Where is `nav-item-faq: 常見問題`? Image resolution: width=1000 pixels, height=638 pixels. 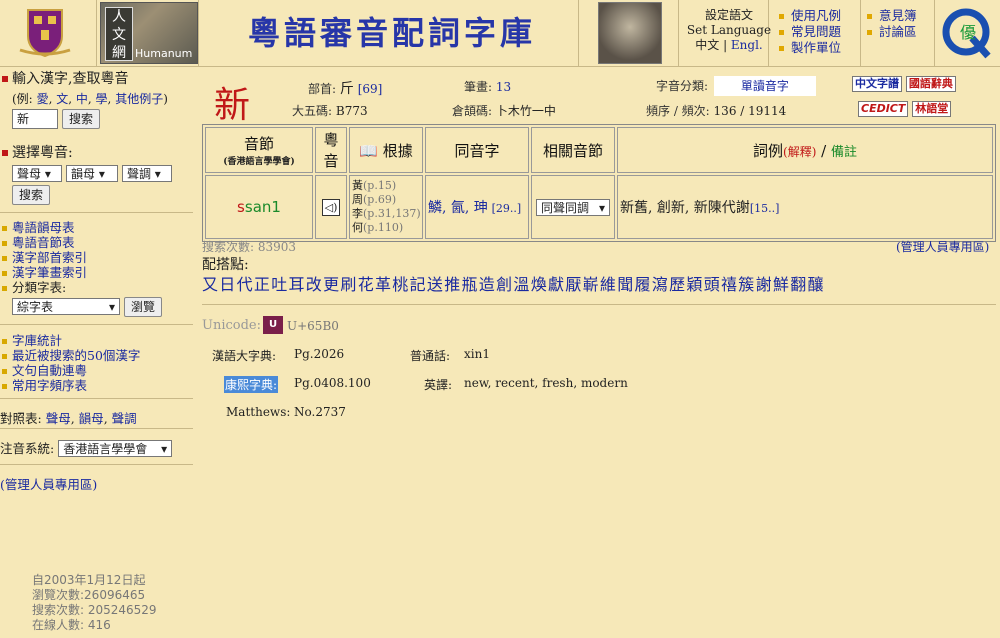 nav-item-faq: 常見問題 is located at coordinates (810, 32).